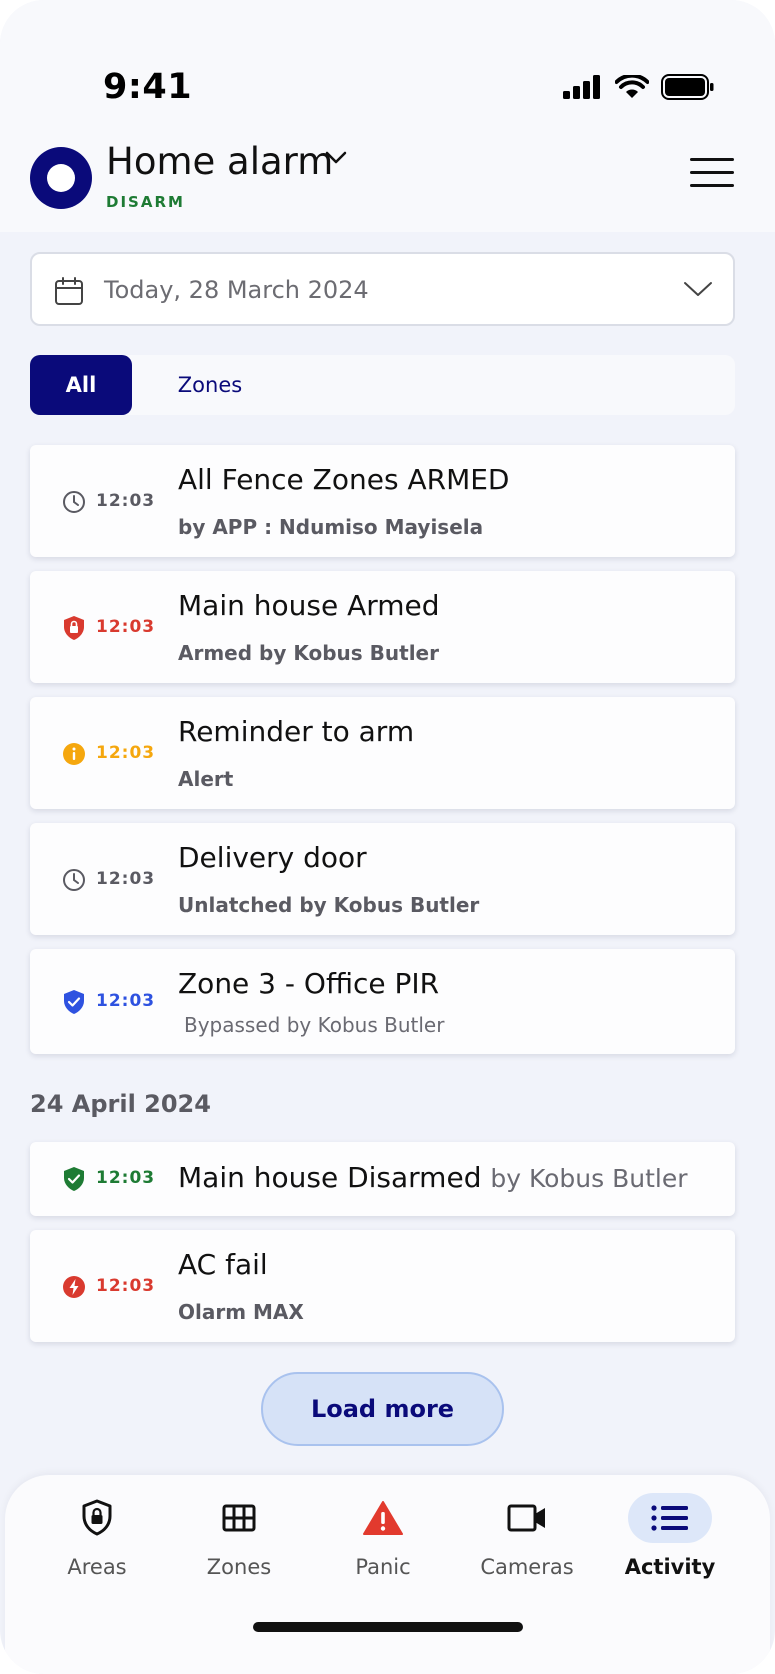 The width and height of the screenshot is (775, 1674). Describe the element at coordinates (382, 289) in the screenshot. I see `date-picker: Today, 28 March 2024` at that location.